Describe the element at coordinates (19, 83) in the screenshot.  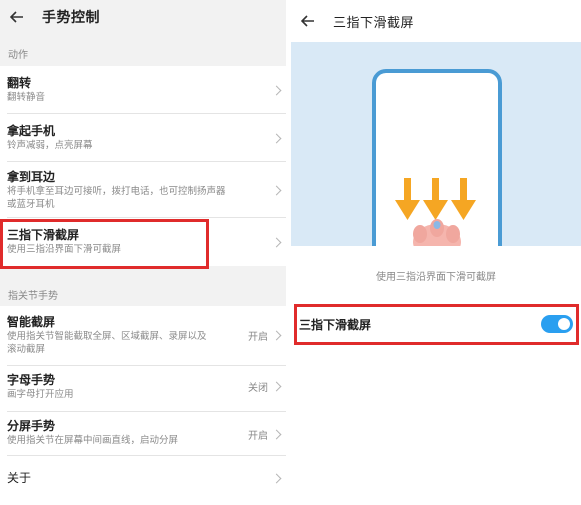
I see `item-title: 翻转` at that location.